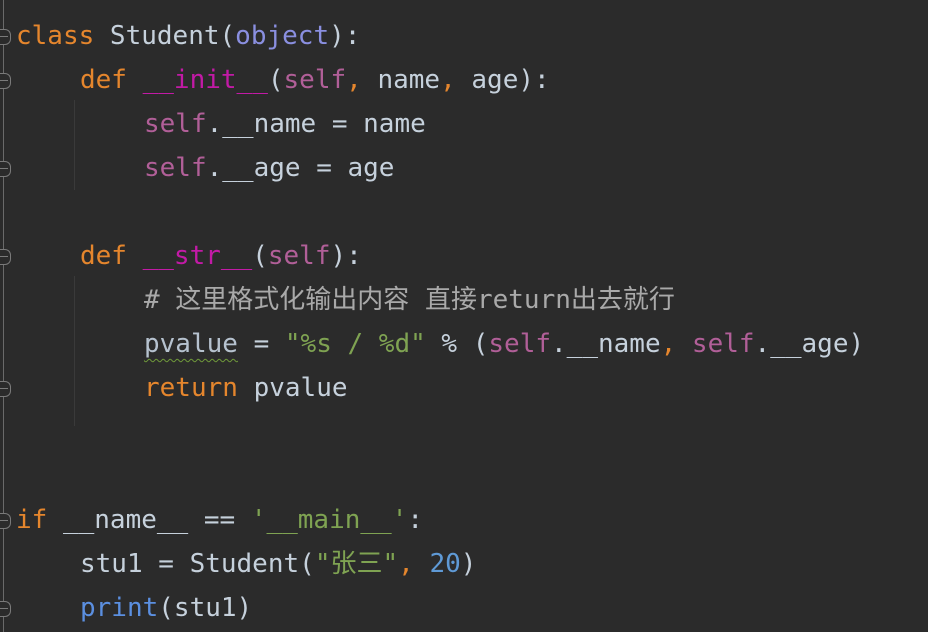 The height and width of the screenshot is (632, 928). What do you see at coordinates (809, 344) in the screenshot?
I see `code-token: .__age)` at bounding box center [809, 344].